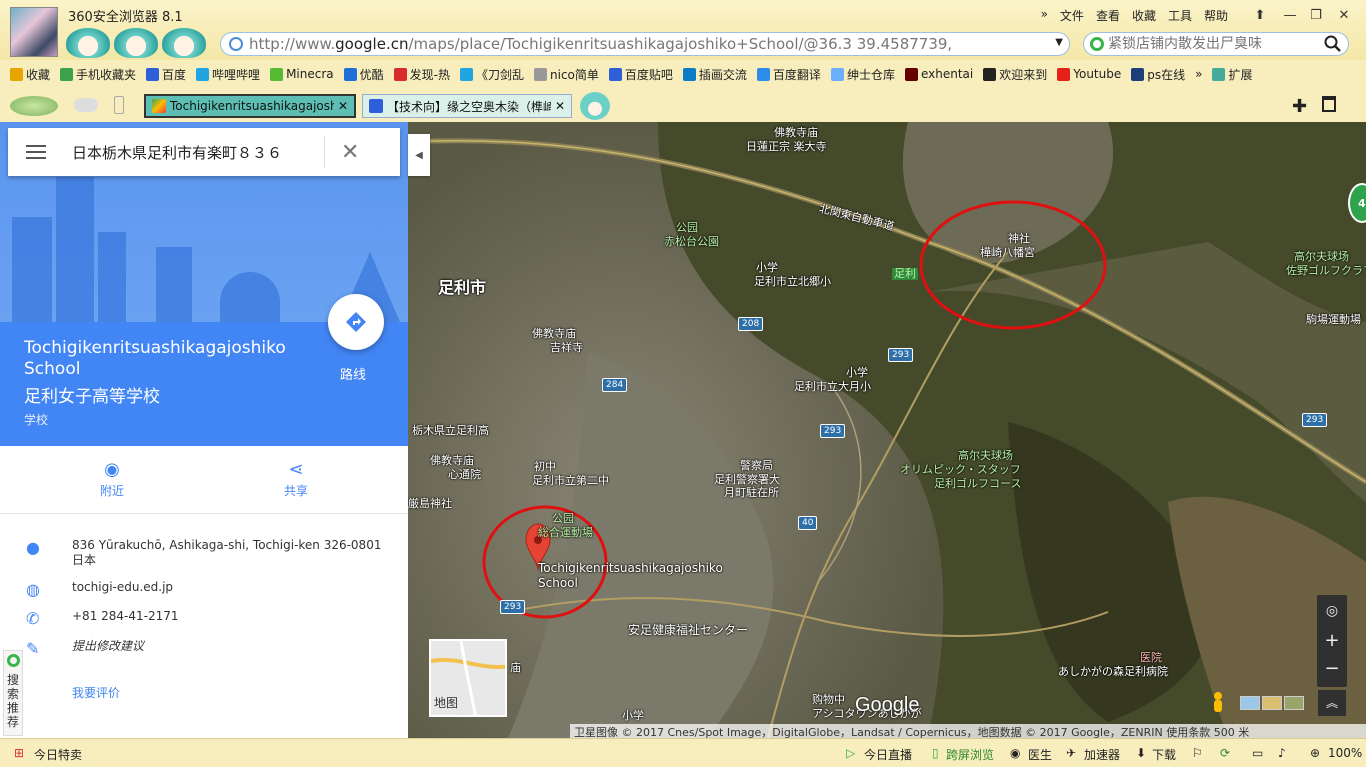 This screenshot has height=767, width=1366. Describe the element at coordinates (19, 753) in the screenshot. I see `gift-icon: ⊞` at that location.